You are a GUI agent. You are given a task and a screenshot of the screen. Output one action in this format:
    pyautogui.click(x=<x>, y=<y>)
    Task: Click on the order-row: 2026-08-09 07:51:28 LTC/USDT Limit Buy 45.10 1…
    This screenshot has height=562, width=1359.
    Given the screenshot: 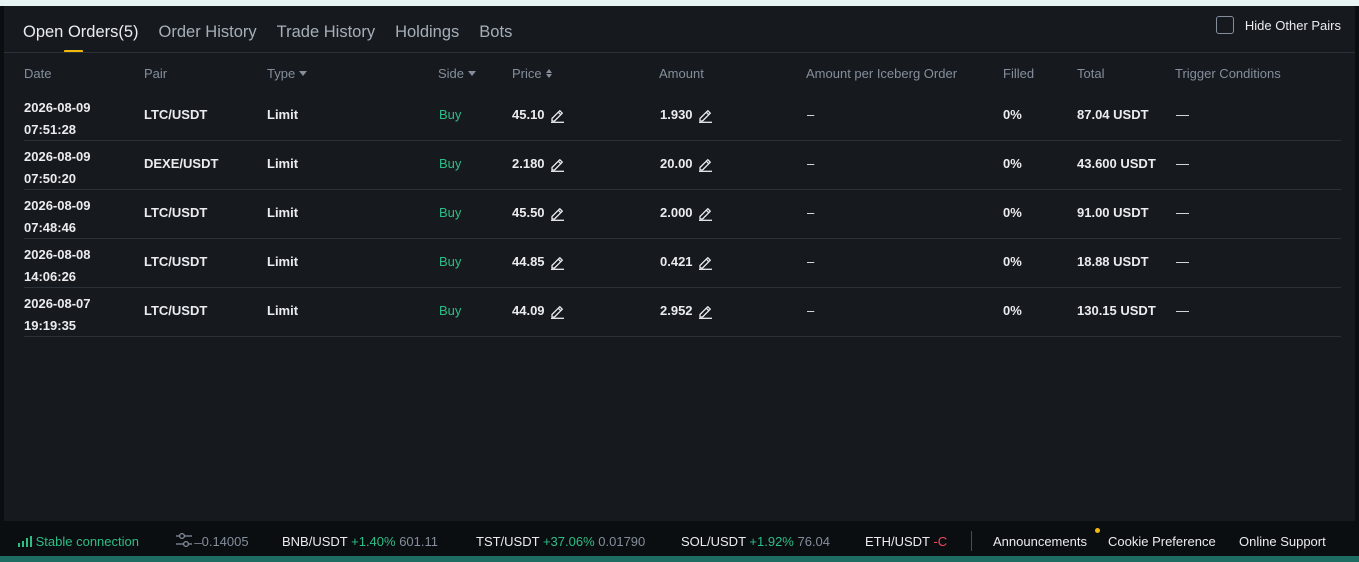 What is the action you would take?
    pyautogui.click(x=682, y=116)
    